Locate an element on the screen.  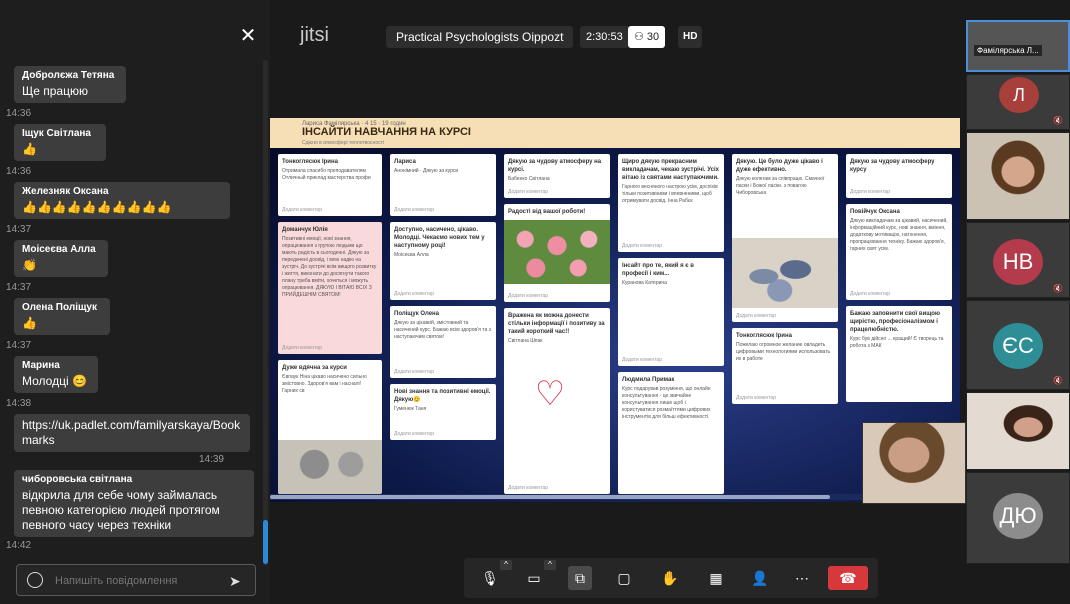
emoji-icon is located at coordinates (35, 580).